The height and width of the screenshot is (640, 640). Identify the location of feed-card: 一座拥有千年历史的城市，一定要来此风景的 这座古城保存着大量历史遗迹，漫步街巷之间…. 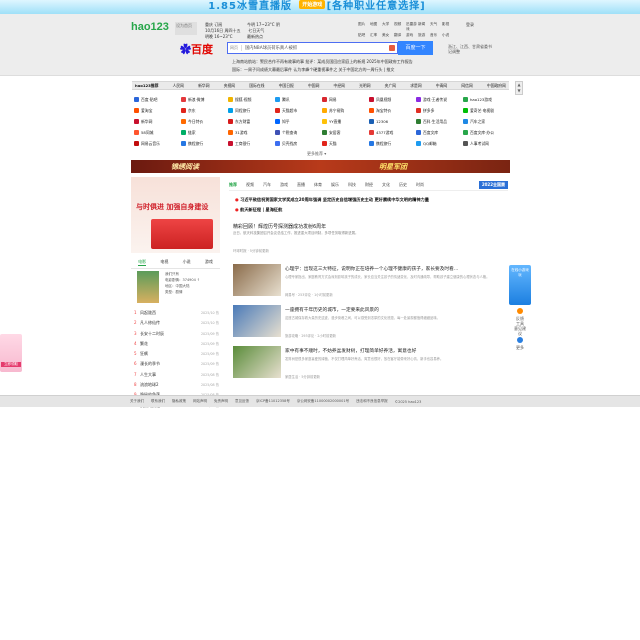
(369, 324).